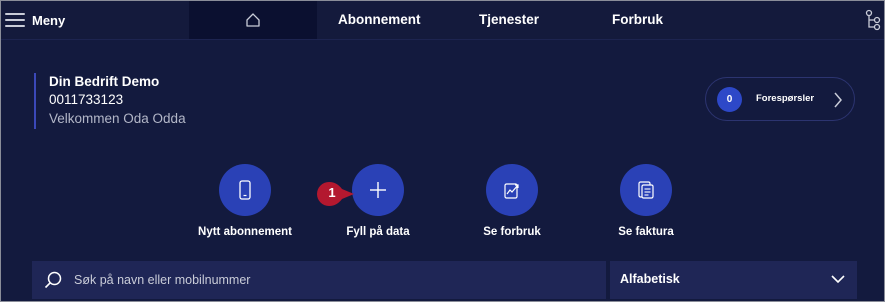 Image resolution: width=885 pixels, height=302 pixels. Describe the element at coordinates (53, 280) in the screenshot. I see `search-icon` at that location.